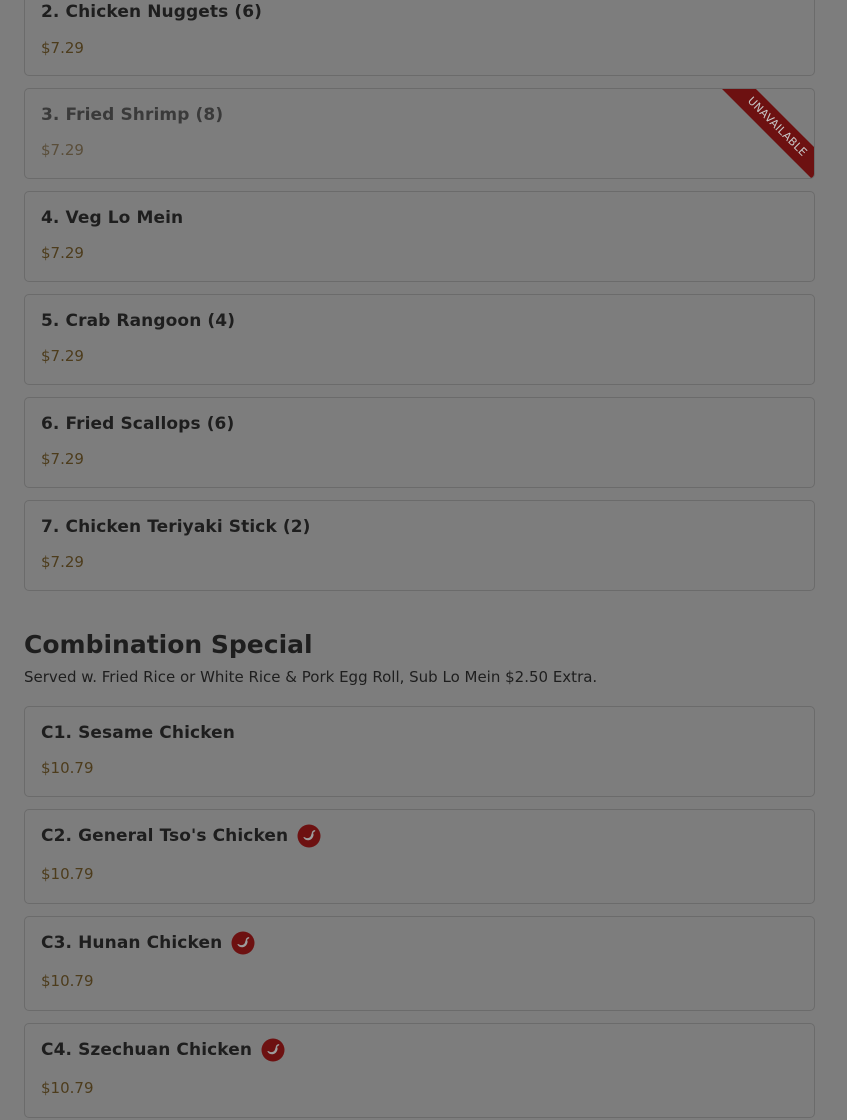 The height and width of the screenshot is (1120, 847). I want to click on menu-item-card-unavailable: 3. Fried Shrimp (8) $7.29 UNAVAILABLE, so click(419, 133).